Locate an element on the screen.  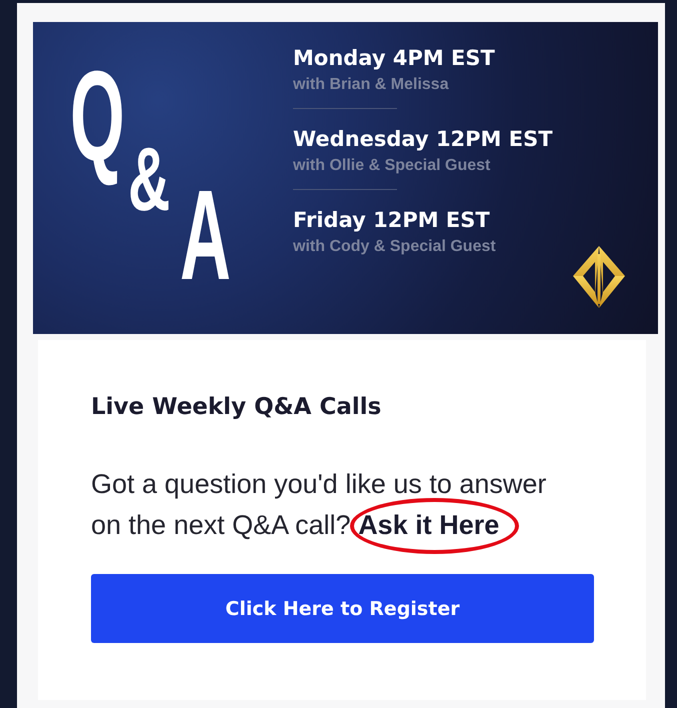
title-letter: A is located at coordinates (205, 236).